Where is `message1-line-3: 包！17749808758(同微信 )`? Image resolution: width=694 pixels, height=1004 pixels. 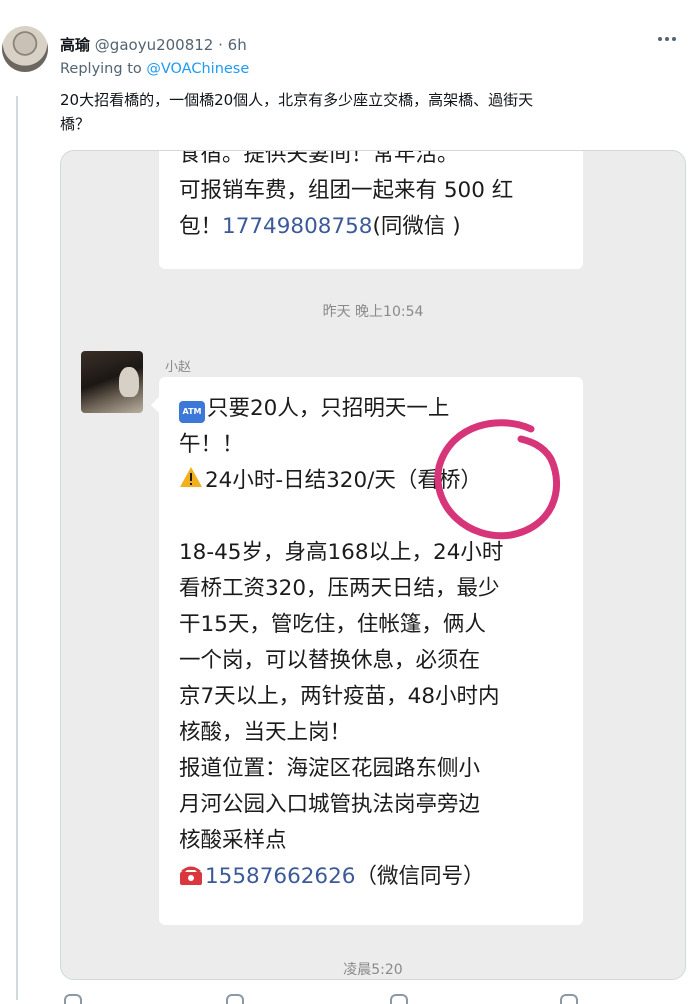
message1-line-3: 包！17749808758(同微信 ) is located at coordinates (376, 227).